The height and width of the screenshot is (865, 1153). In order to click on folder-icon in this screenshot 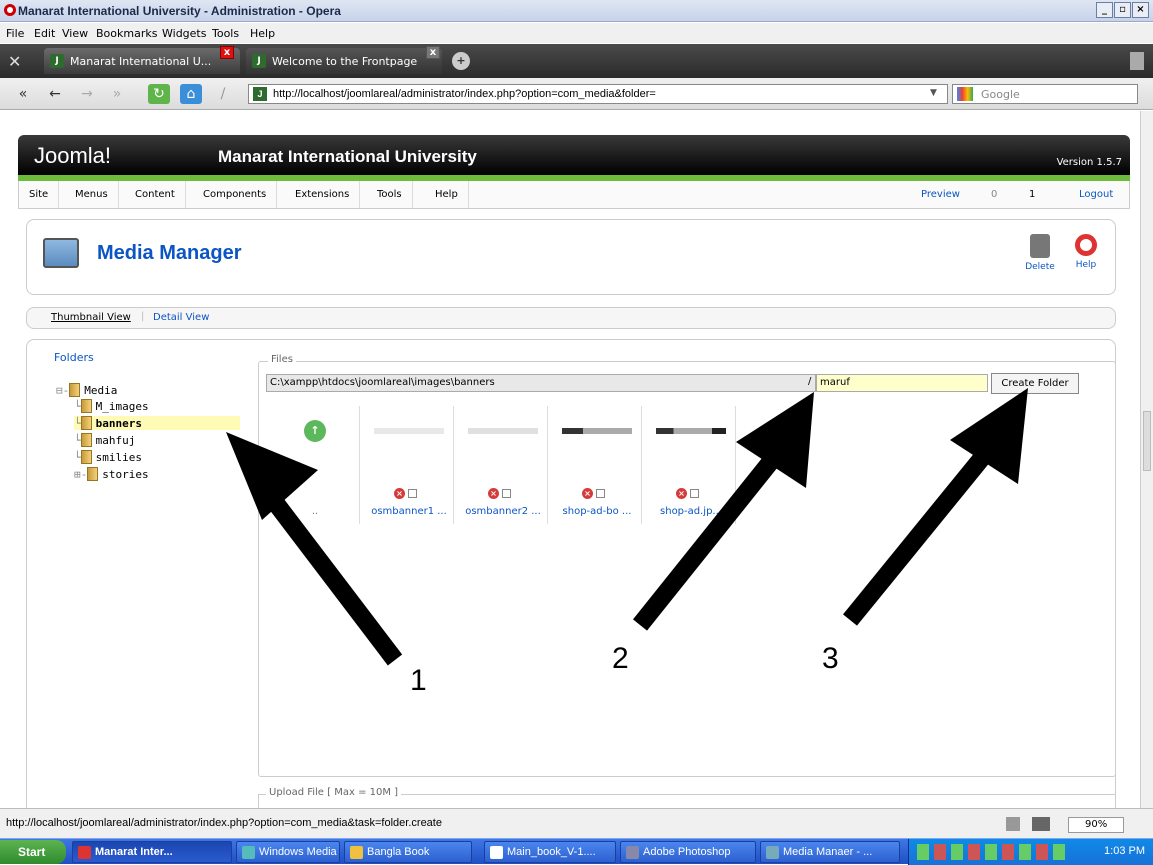, I will do `click(86, 457)`.